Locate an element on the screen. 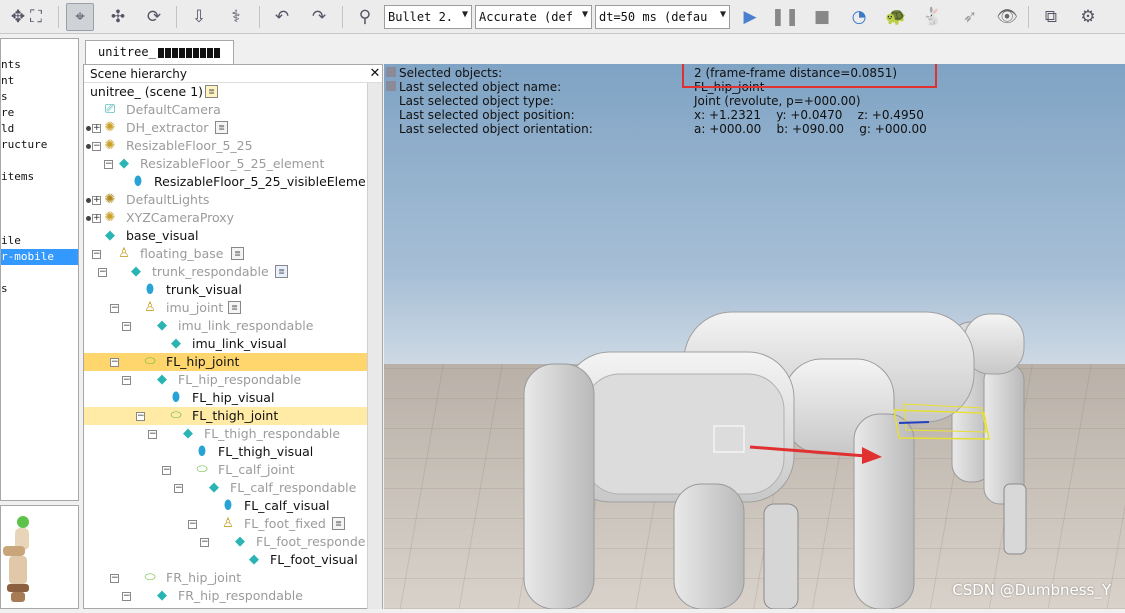  tree-row-fl-foot-fixed: − ♙ FL_foot_fixed ≣ is located at coordinates (225, 524).